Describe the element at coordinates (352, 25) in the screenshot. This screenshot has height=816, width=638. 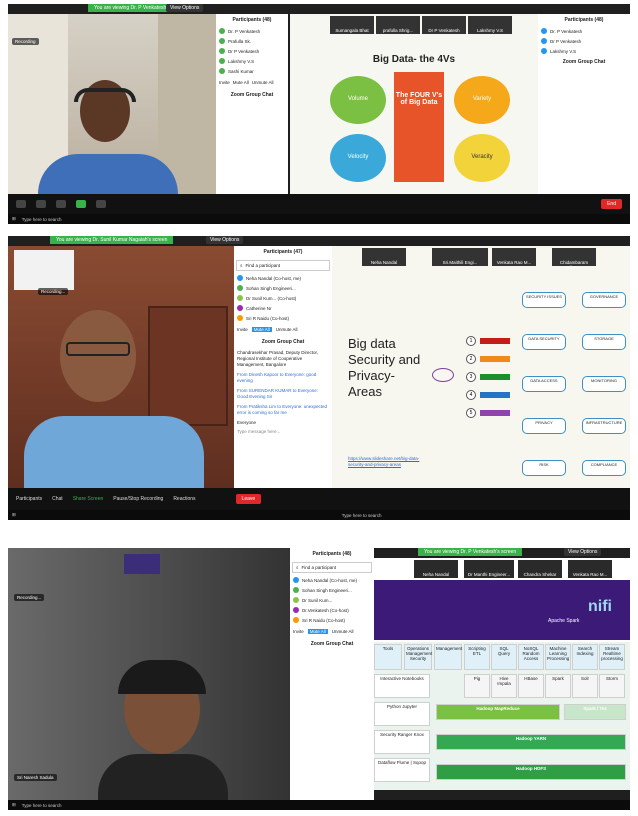
I see `video-thumbnail: Sumangala Bhat` at that location.